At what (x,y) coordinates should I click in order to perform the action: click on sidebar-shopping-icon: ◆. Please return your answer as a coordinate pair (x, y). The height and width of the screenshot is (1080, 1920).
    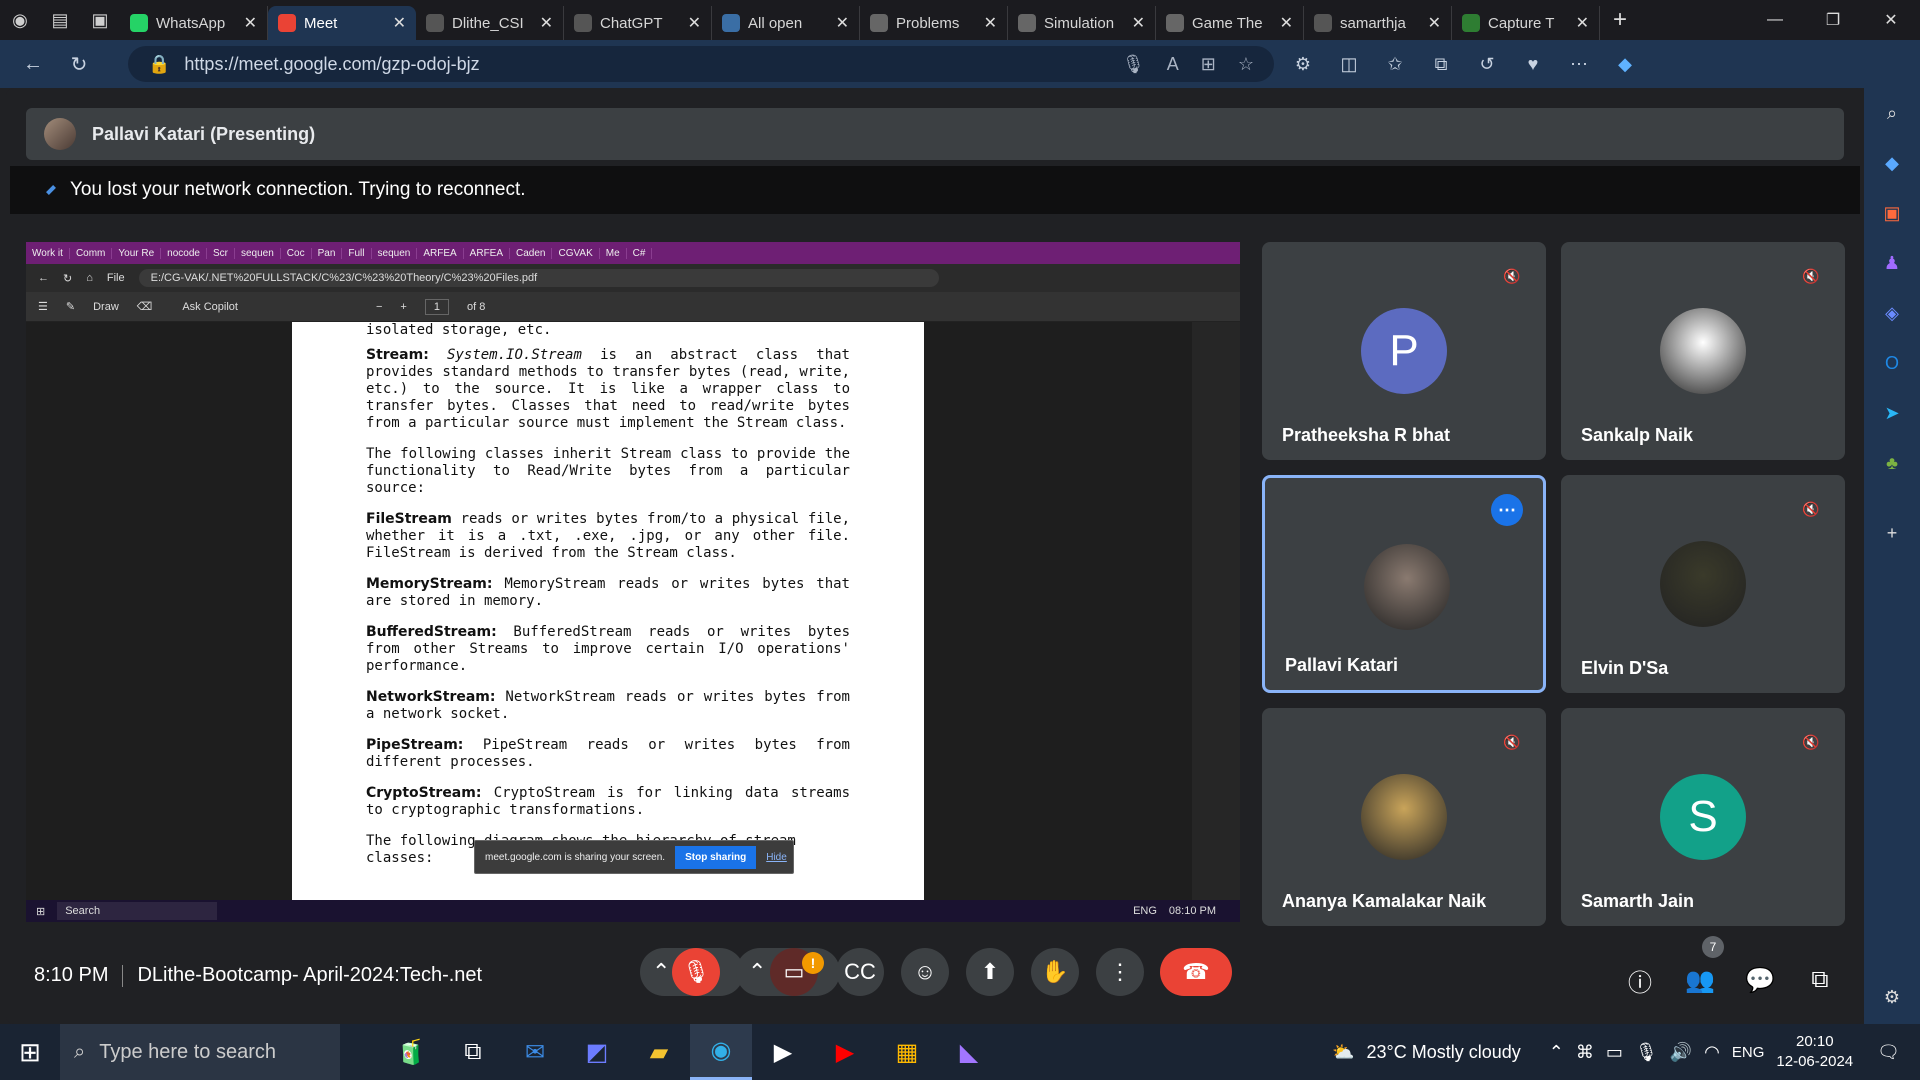
    Looking at the image, I should click on (1892, 163).